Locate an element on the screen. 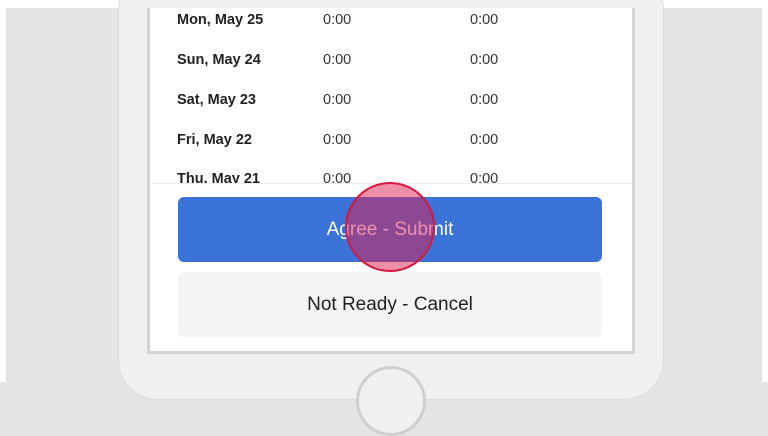 Image resolution: width=768 pixels, height=436 pixels. row-date: Sun, May 24 is located at coordinates (219, 60).